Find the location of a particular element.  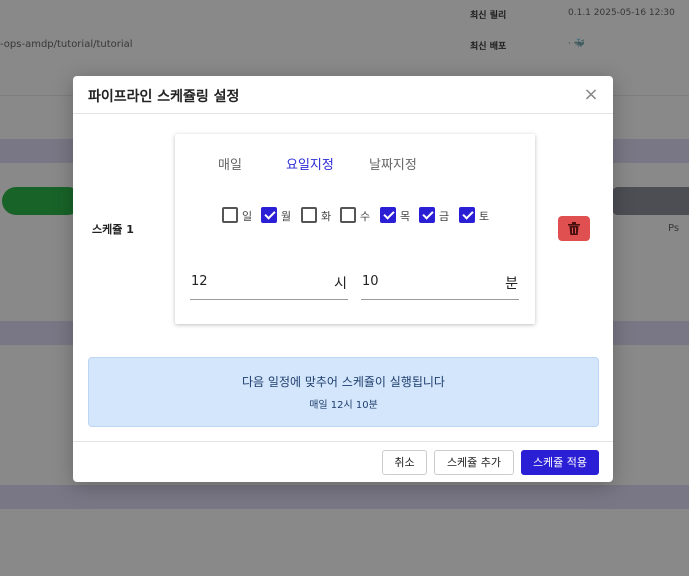

summary-detail: 매일 12시 10분 is located at coordinates (343, 405).